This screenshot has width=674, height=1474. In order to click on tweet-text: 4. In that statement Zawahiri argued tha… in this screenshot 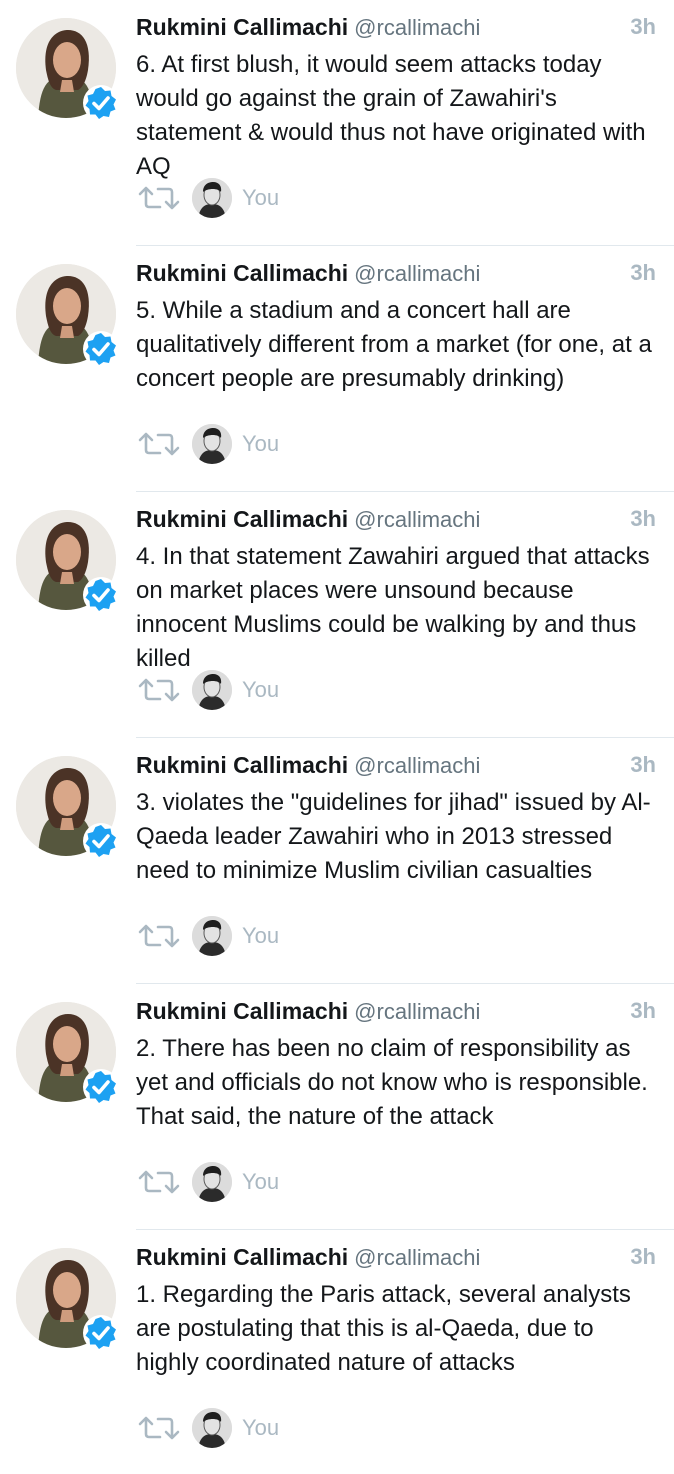, I will do `click(393, 607)`.